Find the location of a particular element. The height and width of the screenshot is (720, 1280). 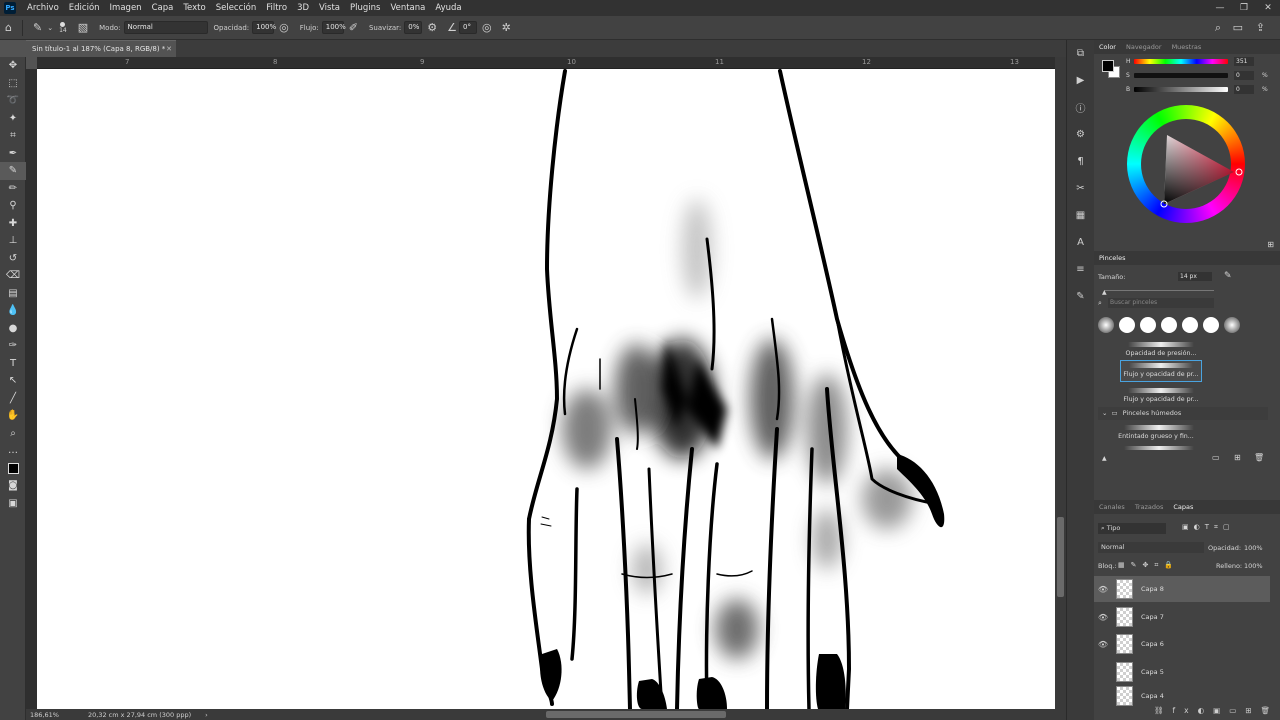

color-wheel is located at coordinates (1186, 164).